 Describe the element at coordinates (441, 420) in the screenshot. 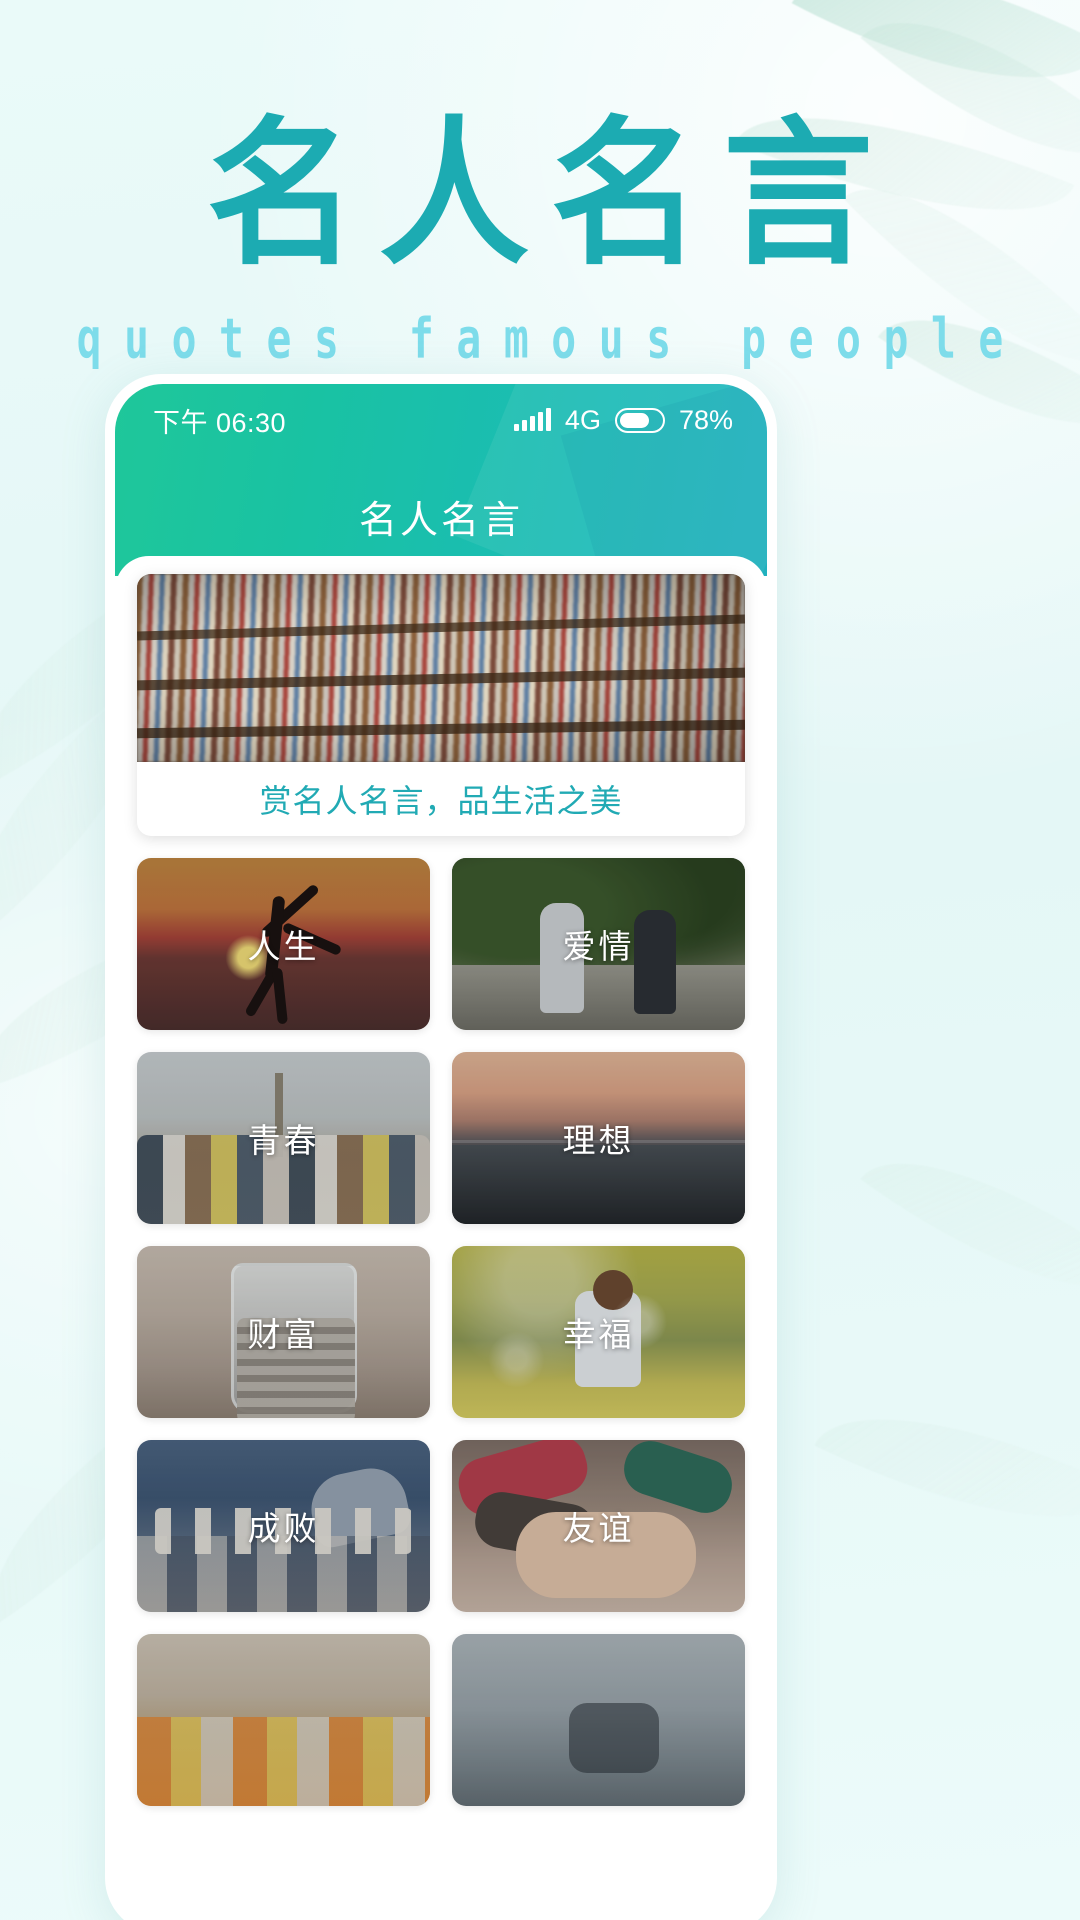

I see `status-bar: 下午 06:30 4G 78%` at that location.